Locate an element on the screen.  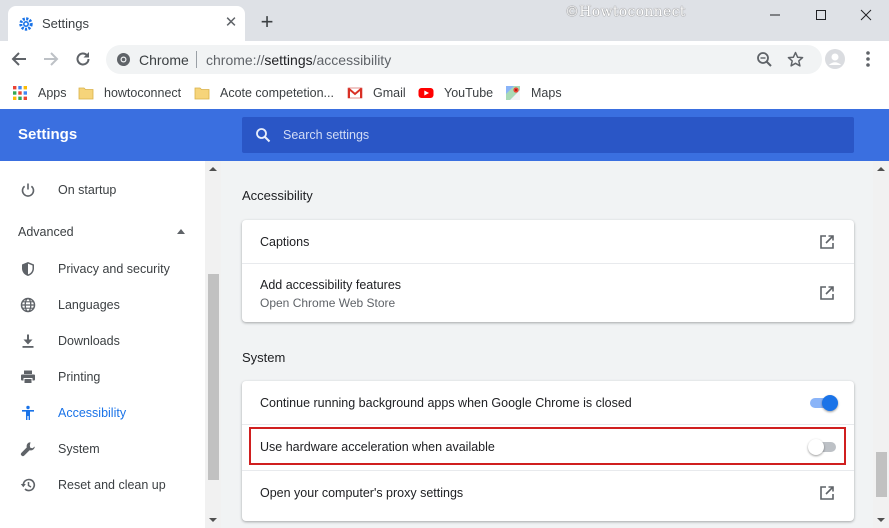
sidebar-item-label: Privacy and security is located at coordinates (114, 269).